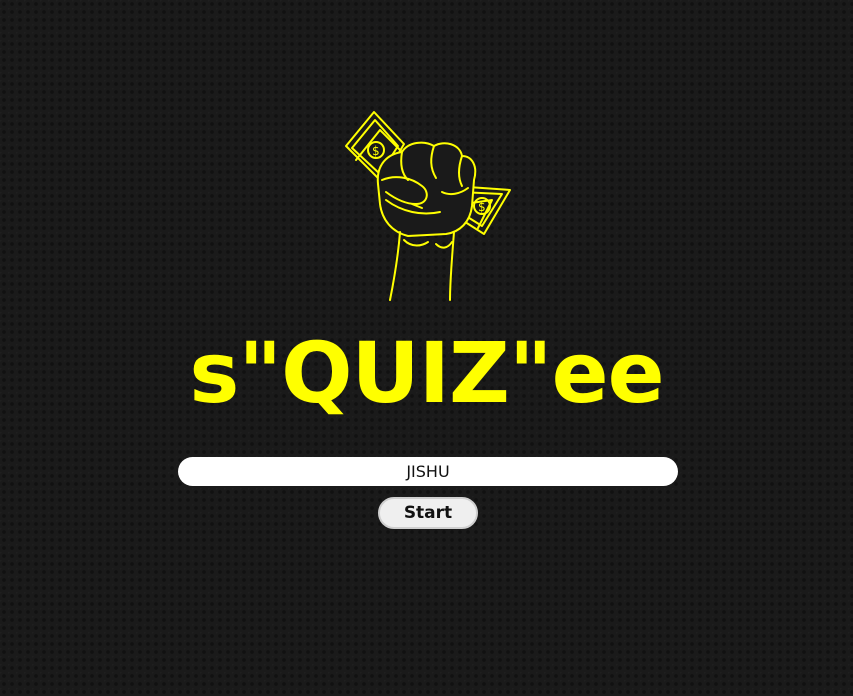 This screenshot has height=696, width=853. I want to click on fist-with-money-icon: $ $, so click(428, 206).